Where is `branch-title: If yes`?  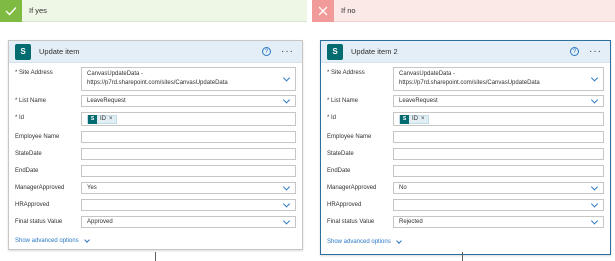 branch-title: If yes is located at coordinates (38, 10).